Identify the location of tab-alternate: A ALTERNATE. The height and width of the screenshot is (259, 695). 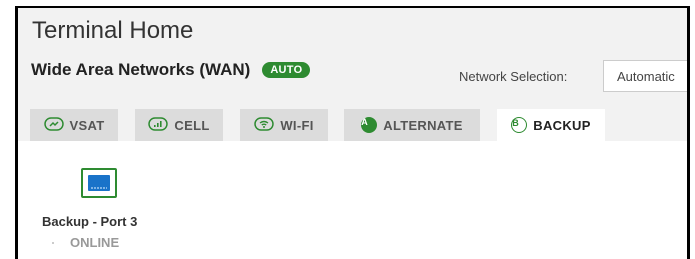
(412, 125).